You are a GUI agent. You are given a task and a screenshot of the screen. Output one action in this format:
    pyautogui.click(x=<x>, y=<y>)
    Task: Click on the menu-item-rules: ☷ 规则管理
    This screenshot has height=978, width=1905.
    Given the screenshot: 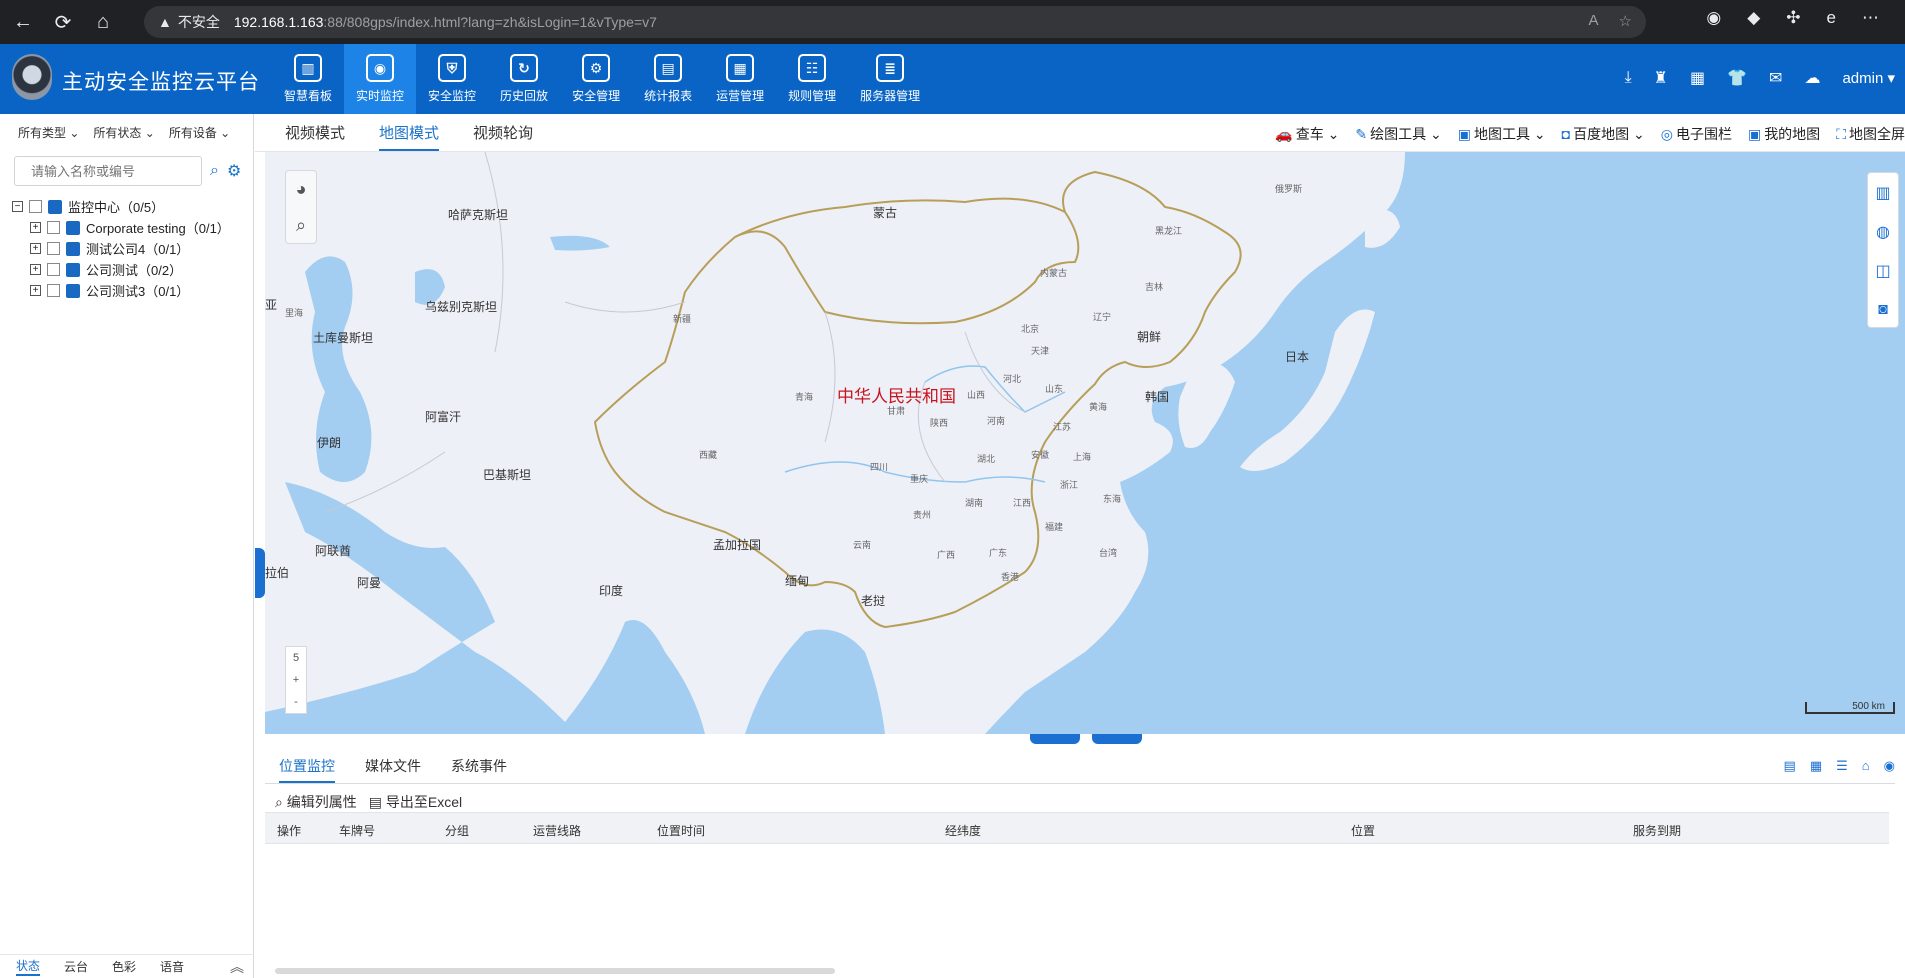 What is the action you would take?
    pyautogui.click(x=812, y=79)
    